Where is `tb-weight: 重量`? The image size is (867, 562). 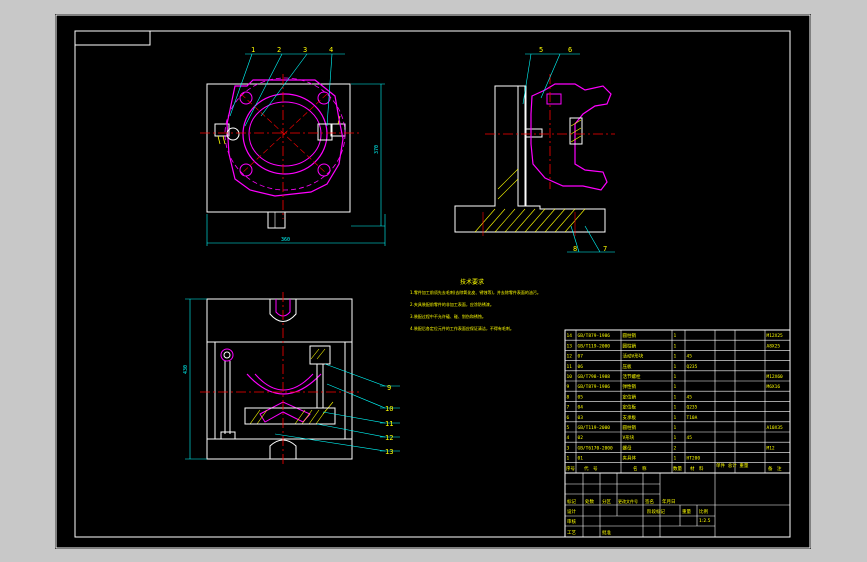
tb-weight: 重量 is located at coordinates (686, 511).